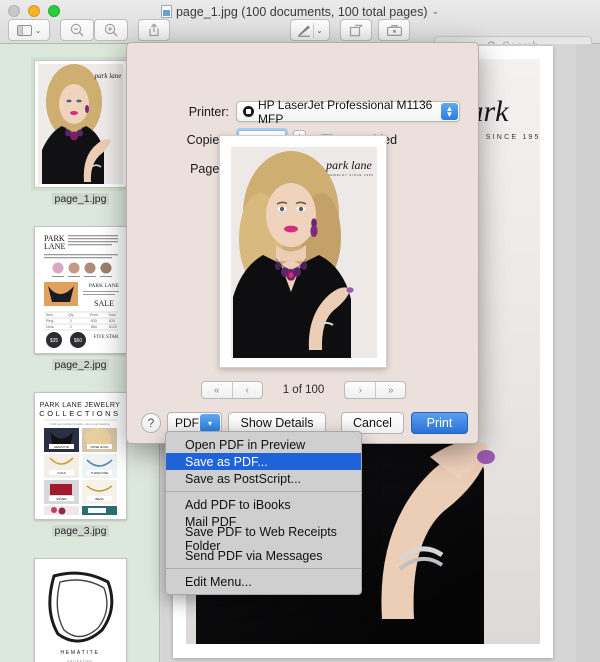 This screenshot has width=600, height=662. Describe the element at coordinates (113, 327) in the screenshot. I see `svg-text: $120` at that location.